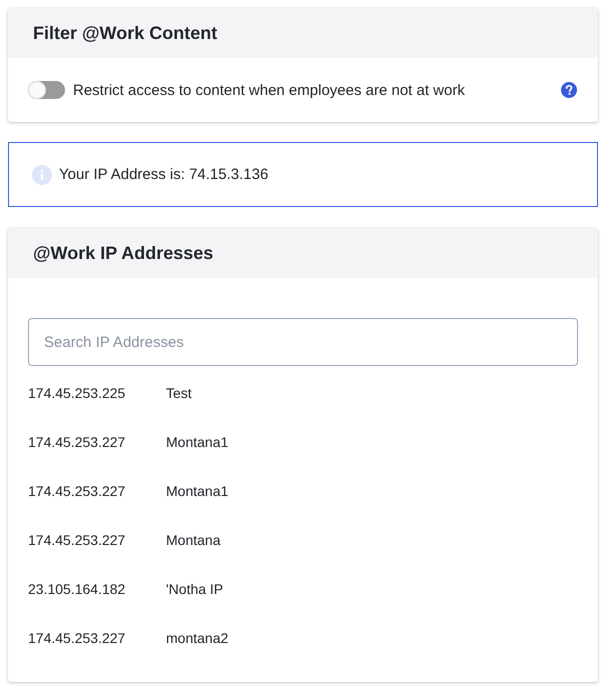 This screenshot has width=608, height=688. What do you see at coordinates (303, 342) in the screenshot?
I see `search-field: Search IP Addresses` at bounding box center [303, 342].